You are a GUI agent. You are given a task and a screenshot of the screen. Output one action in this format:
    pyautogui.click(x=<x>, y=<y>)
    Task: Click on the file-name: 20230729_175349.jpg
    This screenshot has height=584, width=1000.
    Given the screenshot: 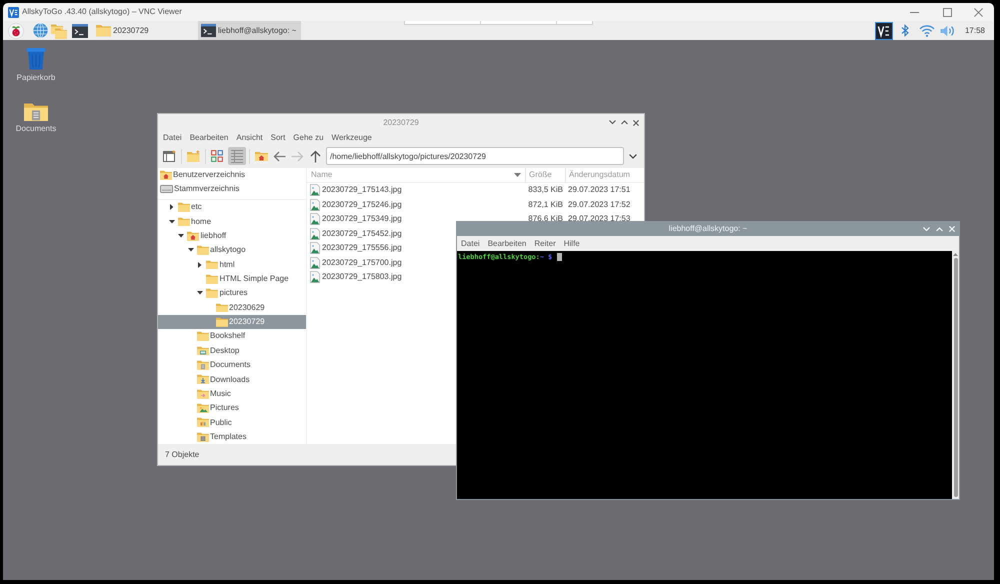 What is the action you would take?
    pyautogui.click(x=362, y=219)
    